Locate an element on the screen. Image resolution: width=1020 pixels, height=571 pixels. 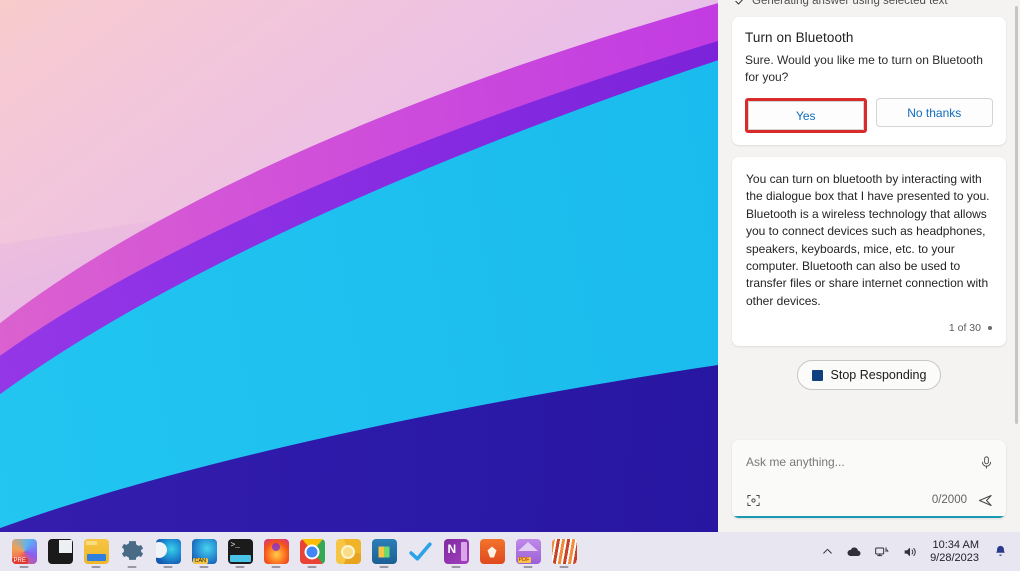
taskbar-icon-microsoft-store is located at coordinates (384, 552).